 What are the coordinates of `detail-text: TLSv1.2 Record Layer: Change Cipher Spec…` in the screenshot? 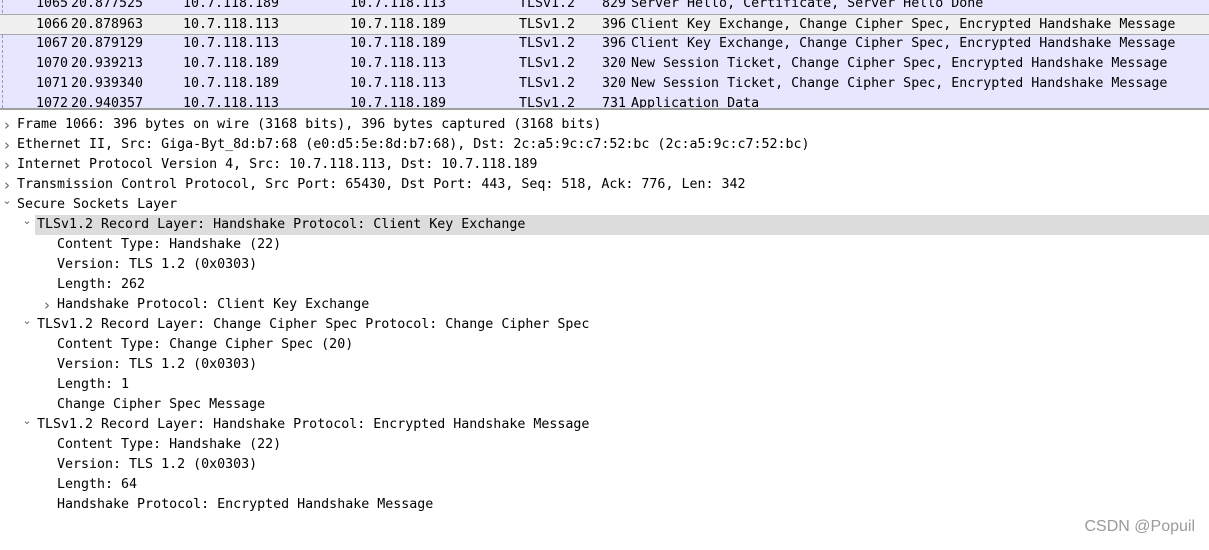 It's located at (313, 324).